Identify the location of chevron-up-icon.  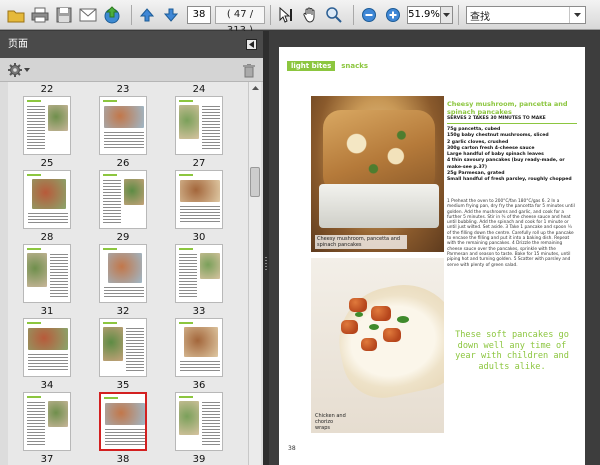
(255, 88).